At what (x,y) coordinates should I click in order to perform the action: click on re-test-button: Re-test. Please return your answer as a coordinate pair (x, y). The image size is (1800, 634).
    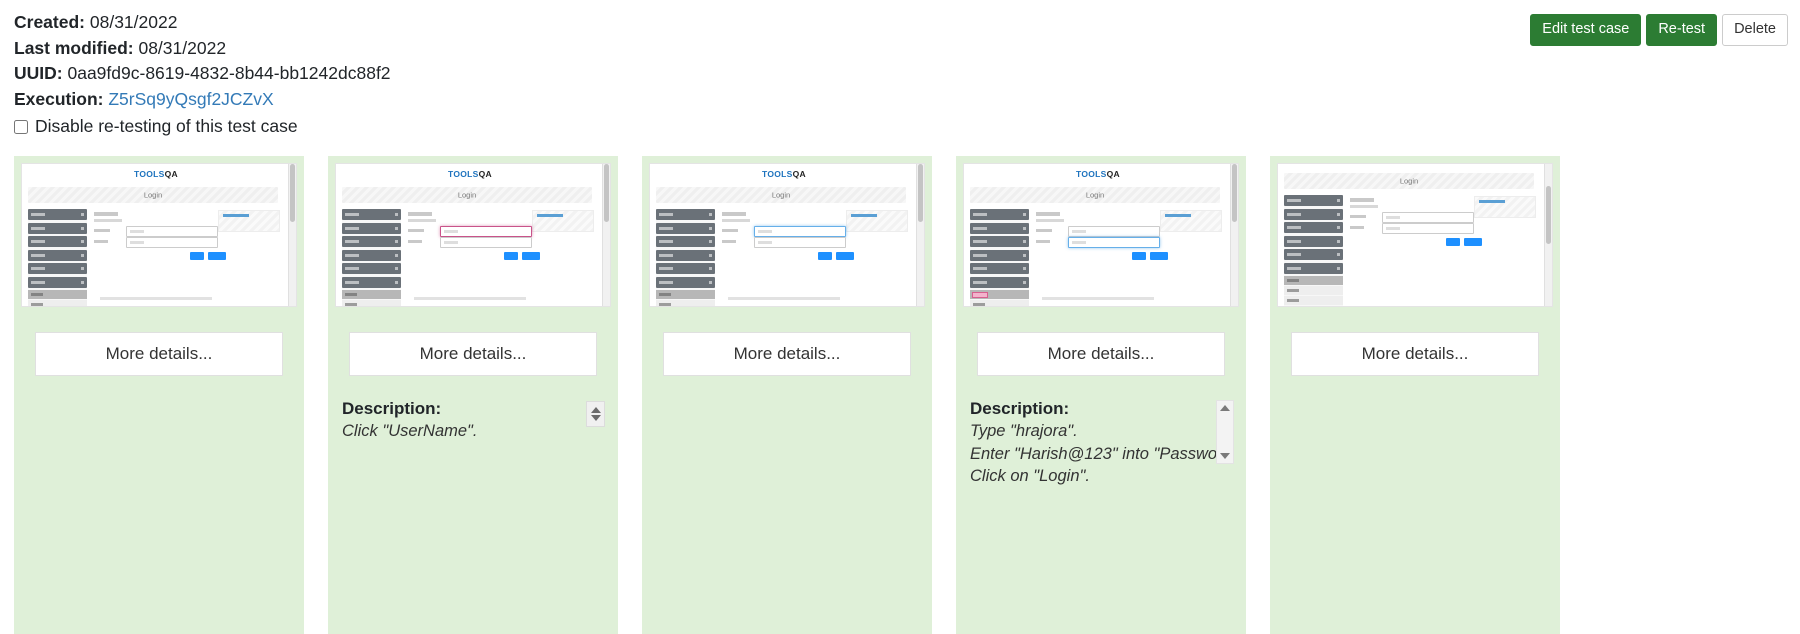
    Looking at the image, I should click on (1682, 30).